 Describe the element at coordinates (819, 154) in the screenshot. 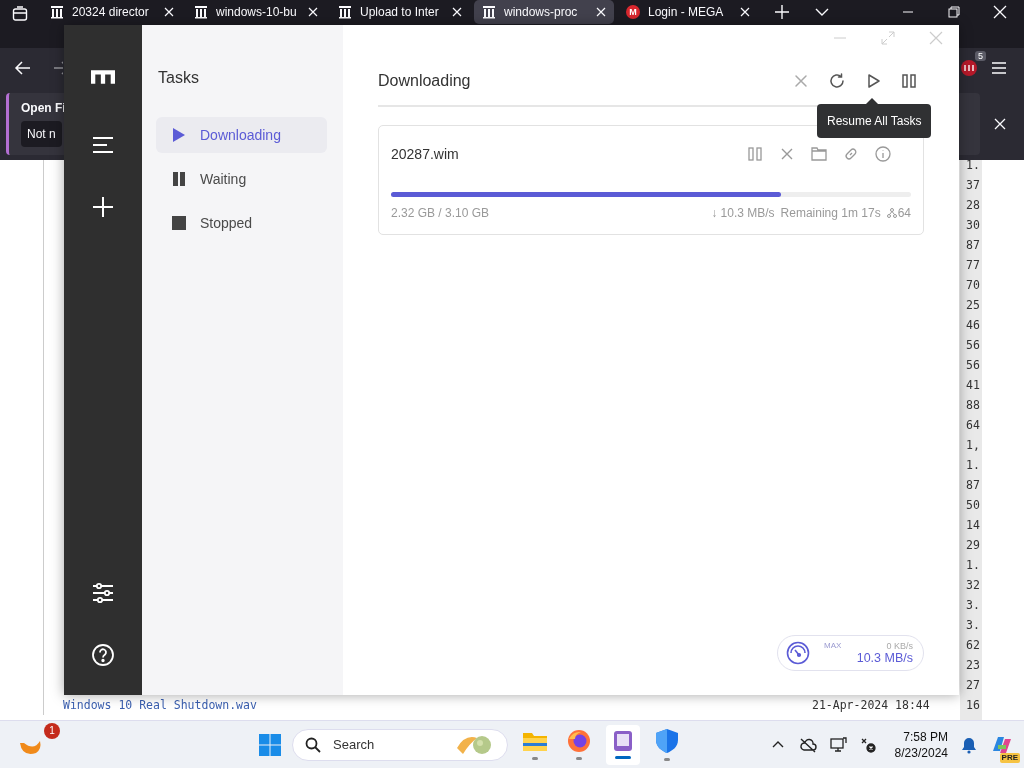

I see `folder-icon` at that location.